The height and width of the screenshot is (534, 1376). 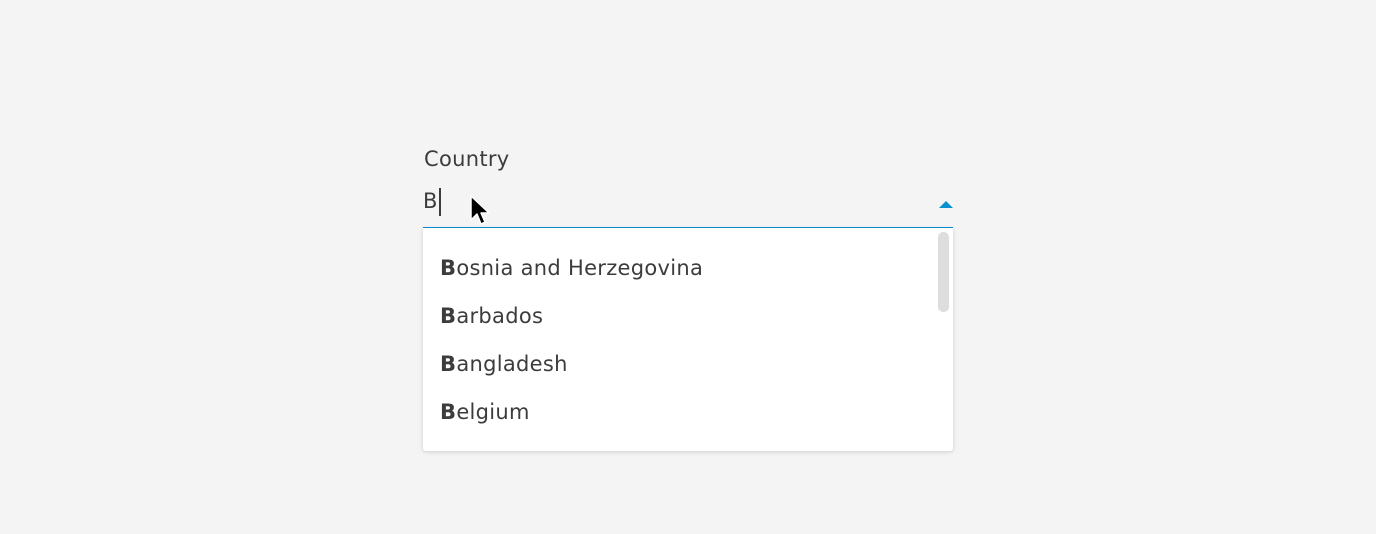 What do you see at coordinates (485, 412) in the screenshot?
I see `list-item: Belgium` at bounding box center [485, 412].